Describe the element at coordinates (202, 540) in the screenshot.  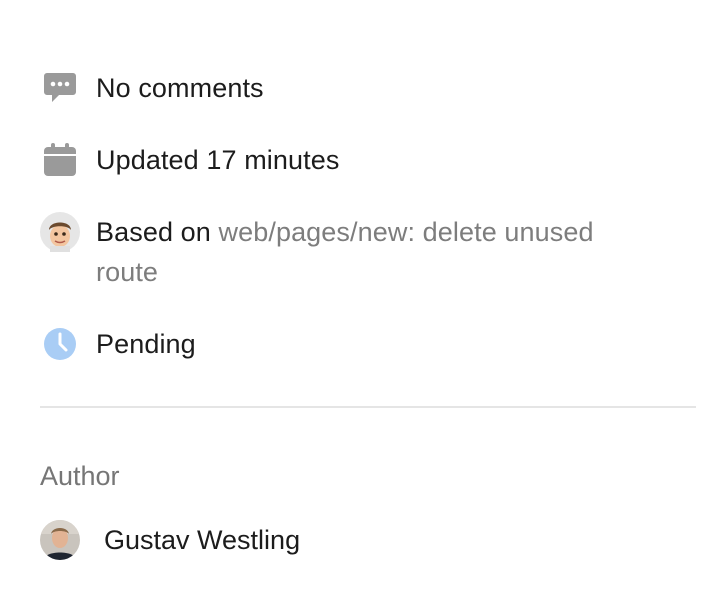
I see `author-name: Gustav Westling` at that location.